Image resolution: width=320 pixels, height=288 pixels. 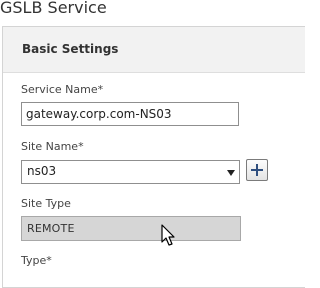 I want to click on site-name-select: ns03, so click(x=130, y=172).